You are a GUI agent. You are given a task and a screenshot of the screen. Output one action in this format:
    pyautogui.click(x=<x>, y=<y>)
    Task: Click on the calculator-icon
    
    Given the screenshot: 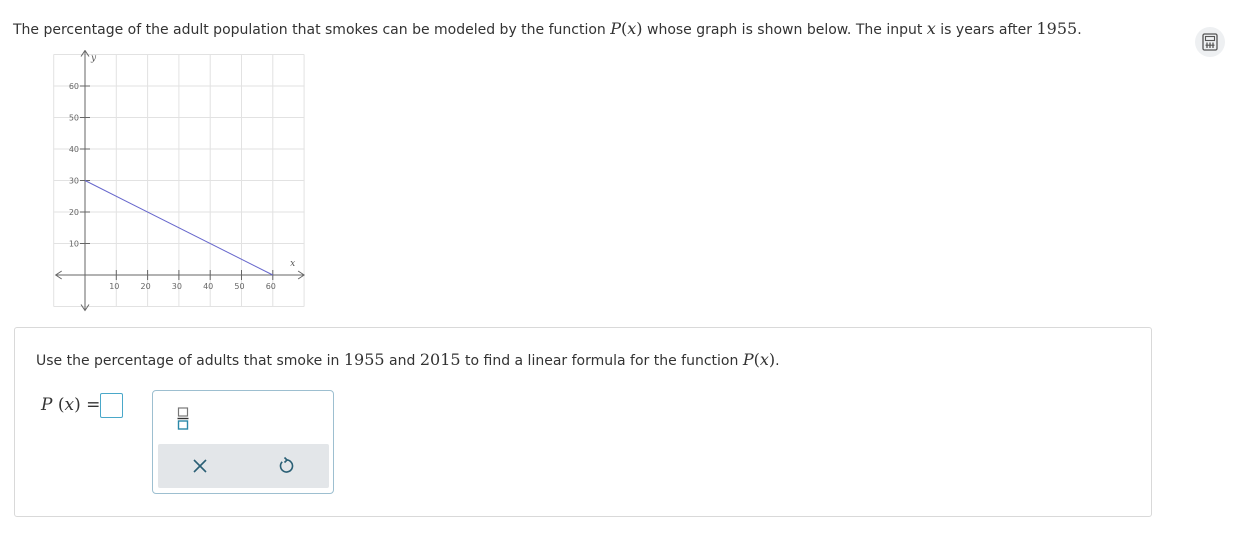 What is the action you would take?
    pyautogui.click(x=1210, y=42)
    